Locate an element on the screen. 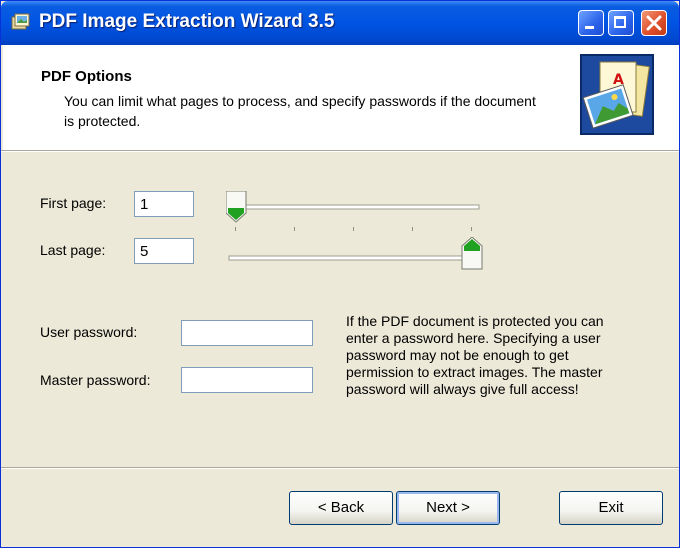  title-bar: PDF Image Extraction Wizard 3.5 is located at coordinates (340, 23).